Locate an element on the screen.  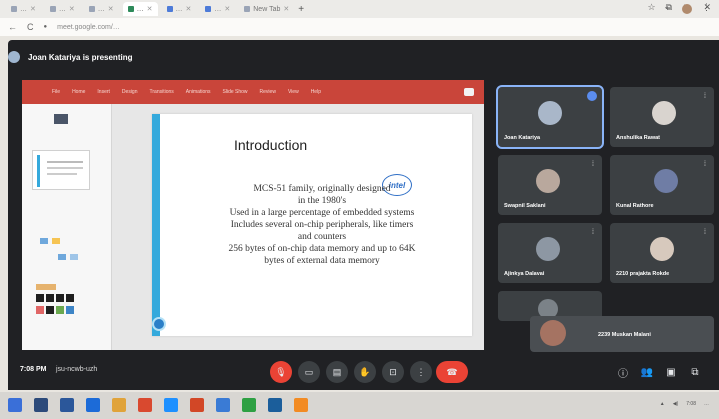
participant-name: Anshulika Rawat is located at coordinates (638, 138).